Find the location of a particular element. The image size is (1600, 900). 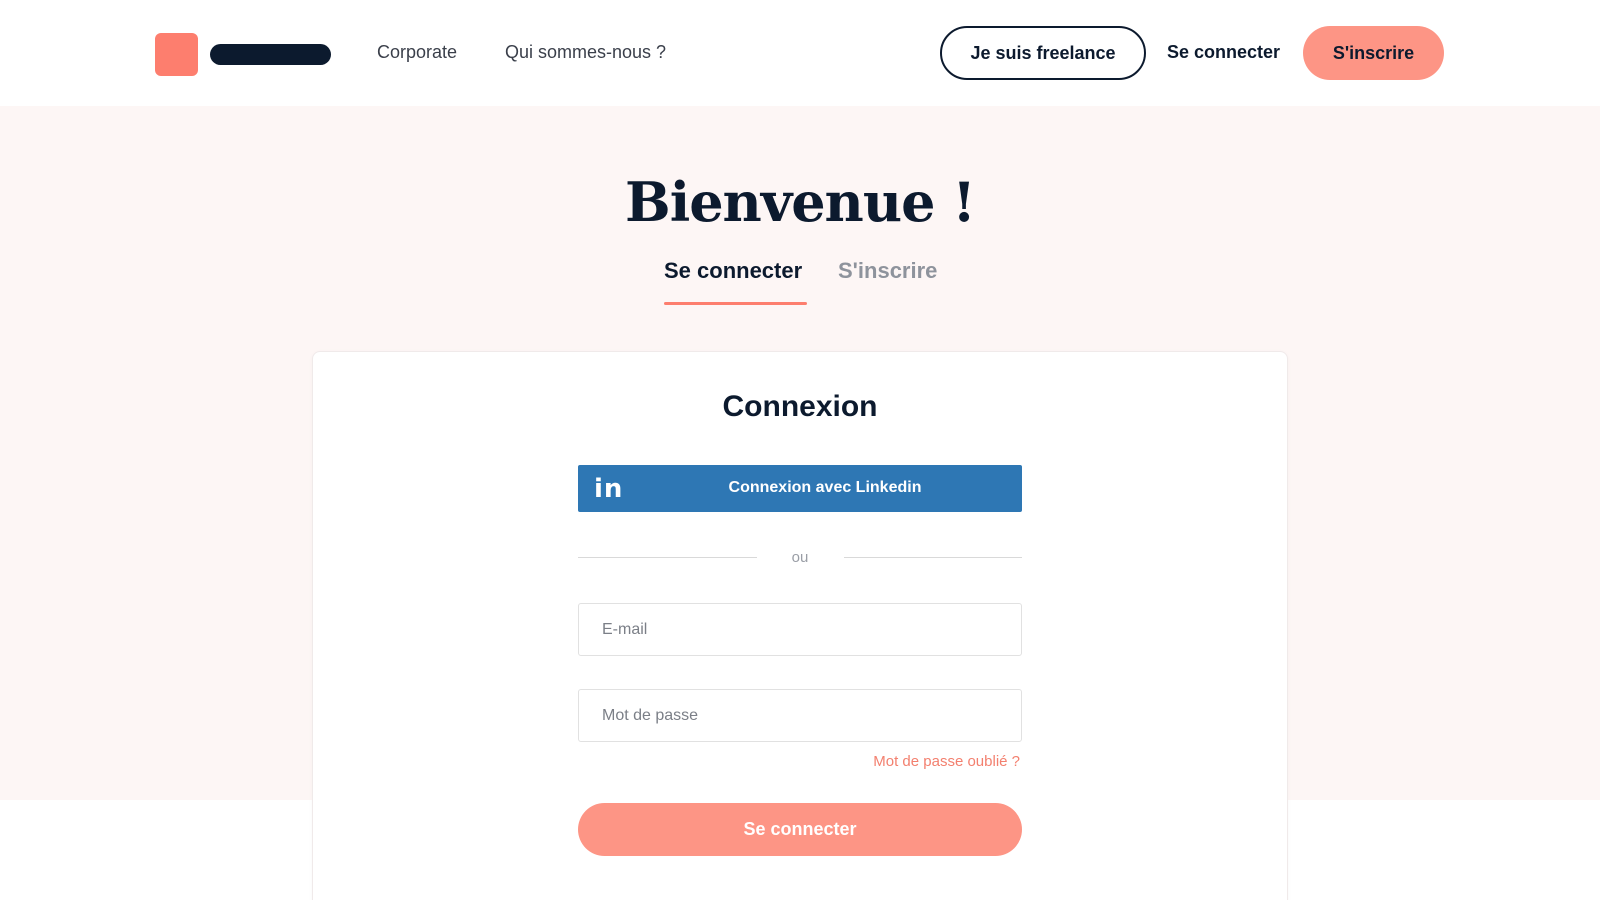

forgot-password-link: Mot de passe oublié ? is located at coordinates (900, 761).